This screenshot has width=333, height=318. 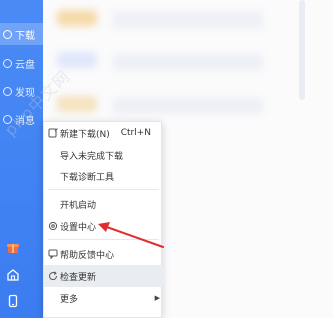 I want to click on sidebar-item-messages: 消息, so click(x=21, y=119).